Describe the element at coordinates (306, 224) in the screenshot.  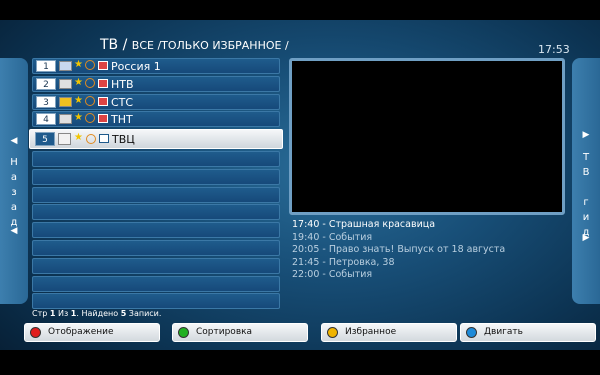
I see `epg-time: 17:40` at that location.